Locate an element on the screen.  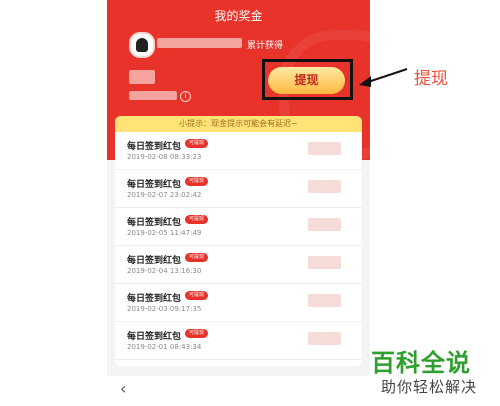
bottom-nav-bar: ‹ is located at coordinates (238, 391).